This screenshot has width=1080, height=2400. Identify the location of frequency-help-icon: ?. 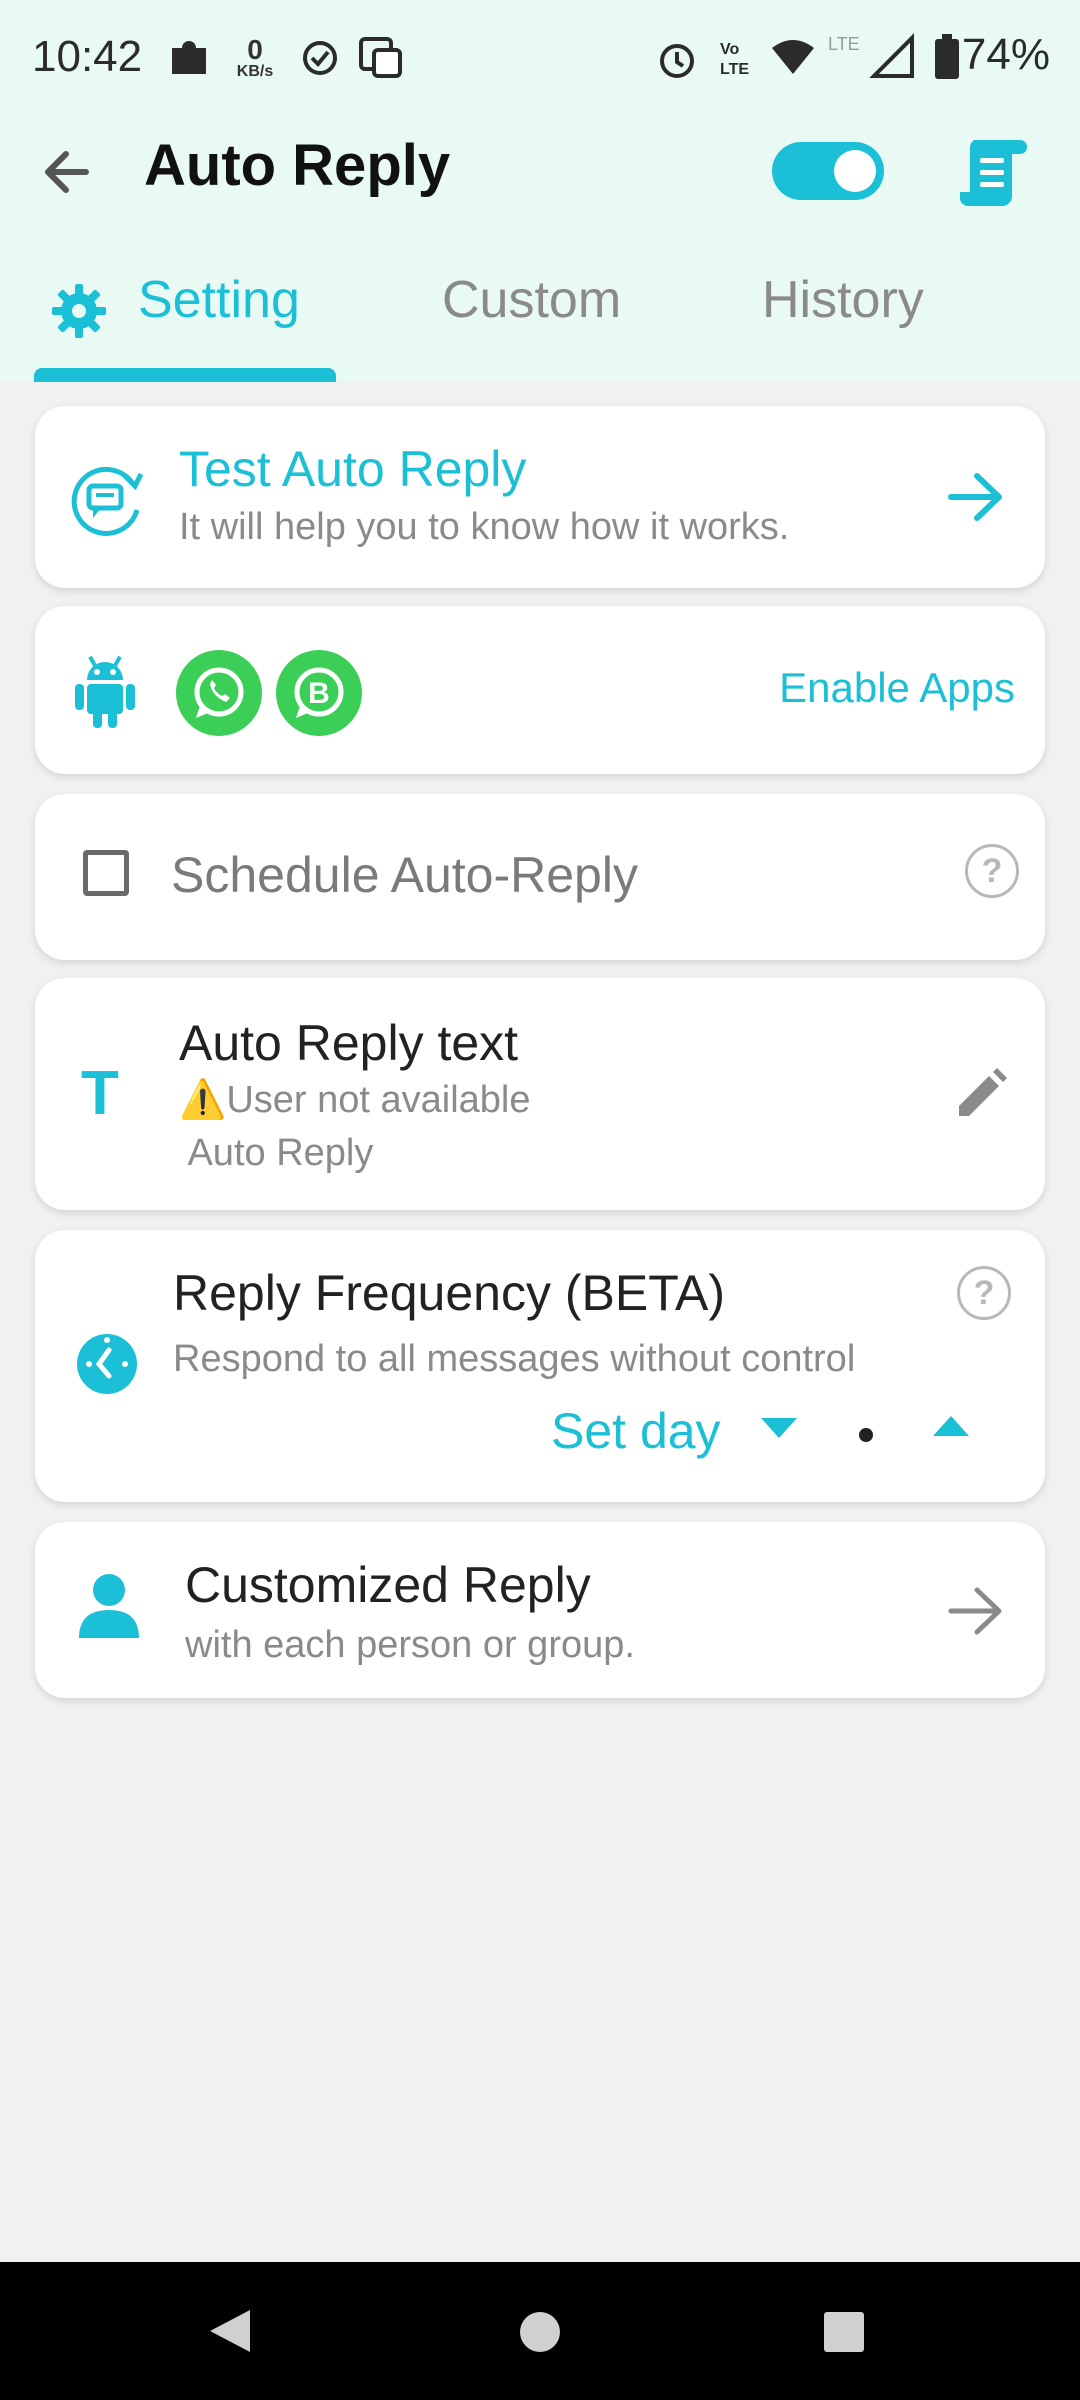
(984, 1293).